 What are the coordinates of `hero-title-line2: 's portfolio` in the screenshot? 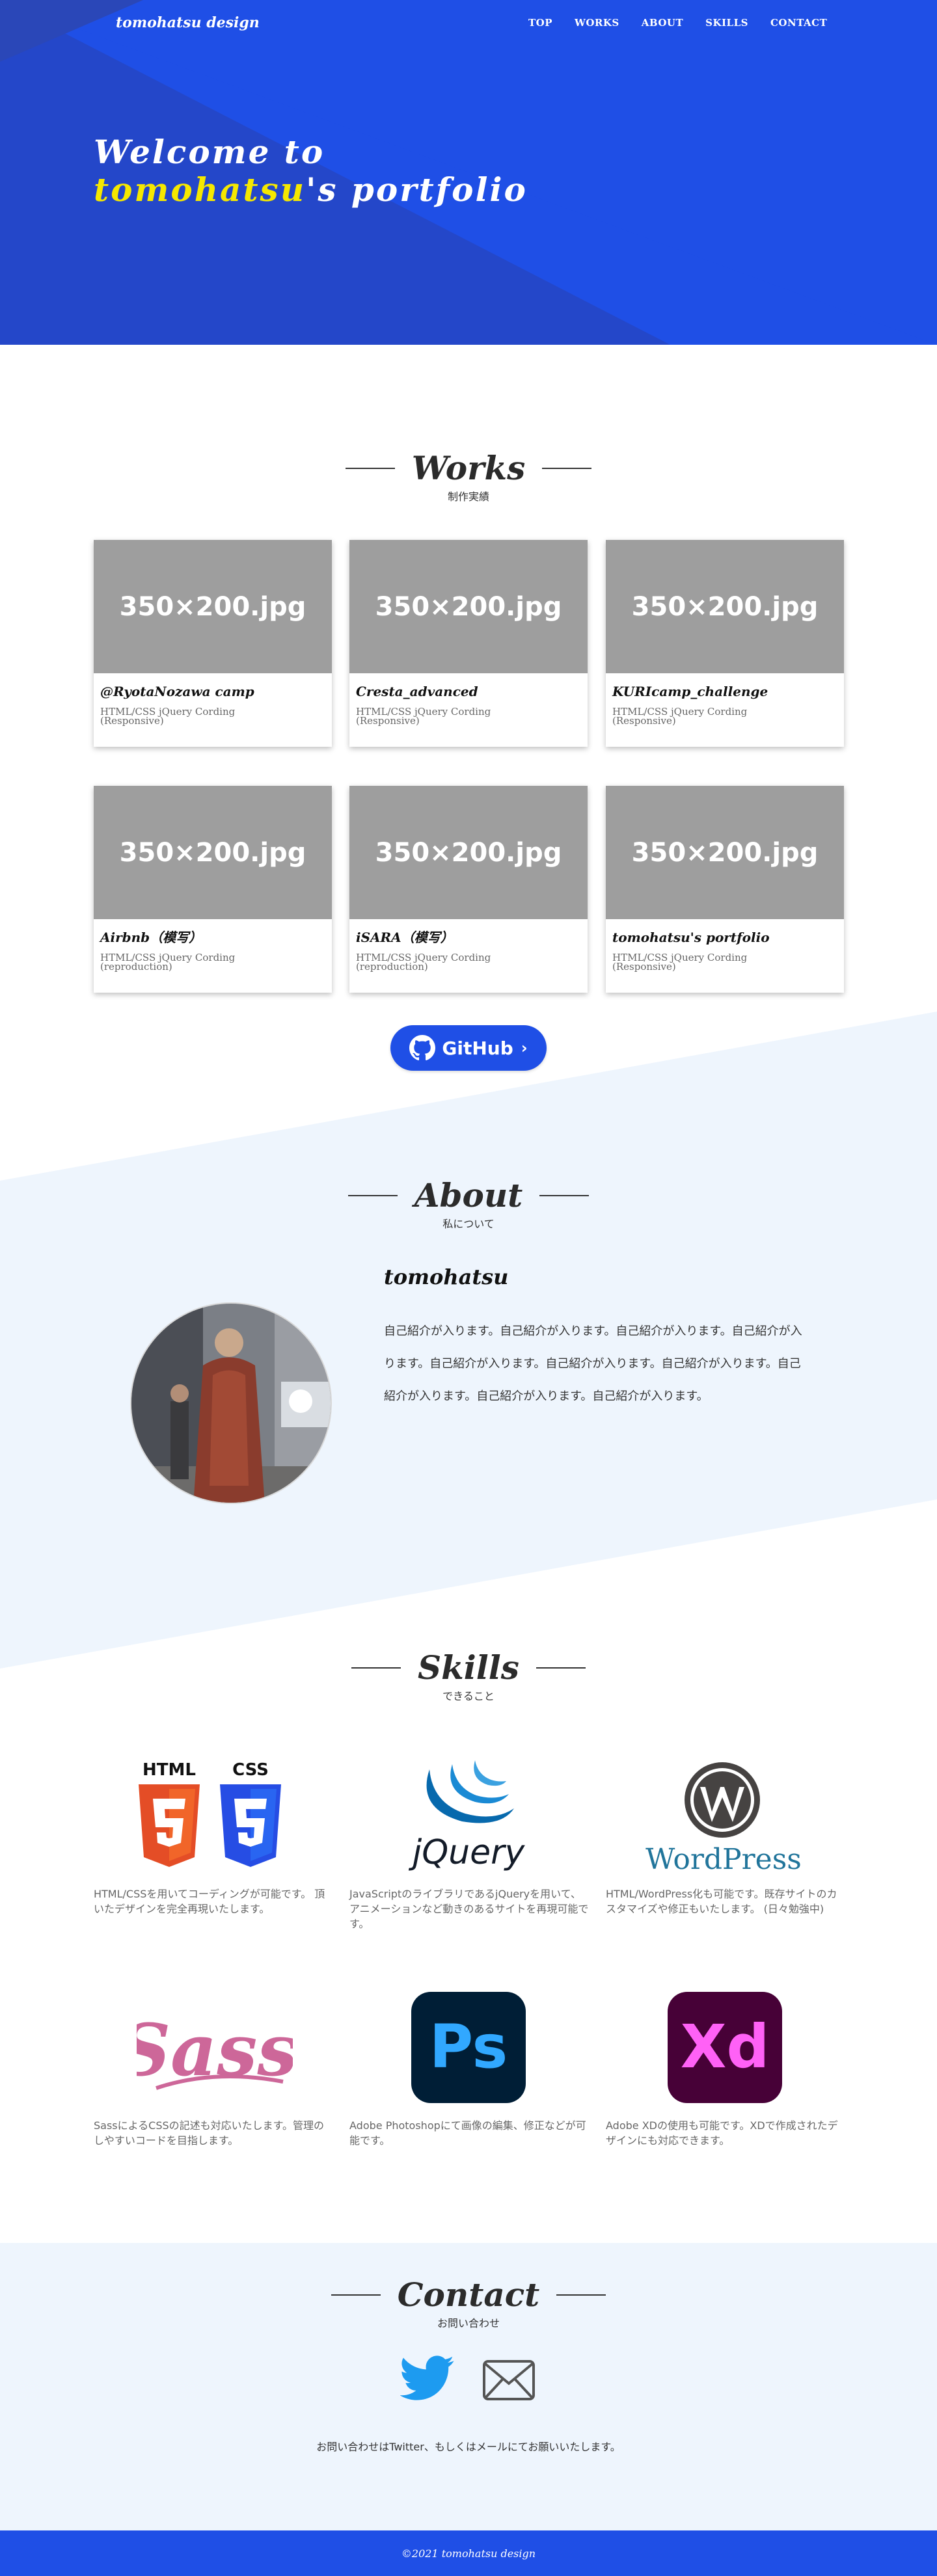 It's located at (417, 189).